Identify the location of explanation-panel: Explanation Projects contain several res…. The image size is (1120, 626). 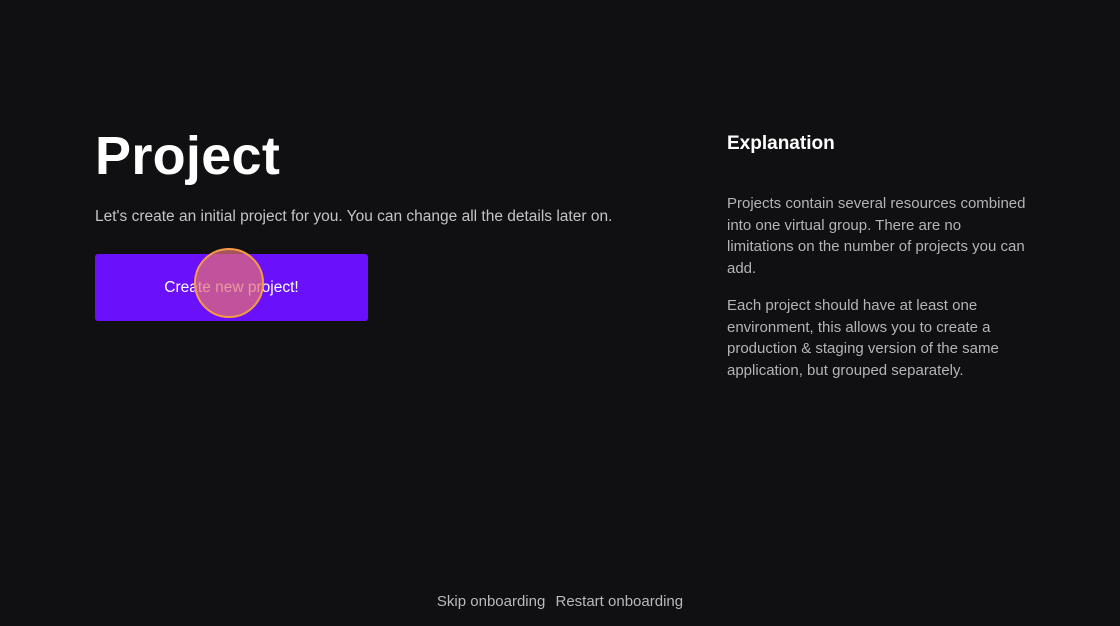
(877, 256).